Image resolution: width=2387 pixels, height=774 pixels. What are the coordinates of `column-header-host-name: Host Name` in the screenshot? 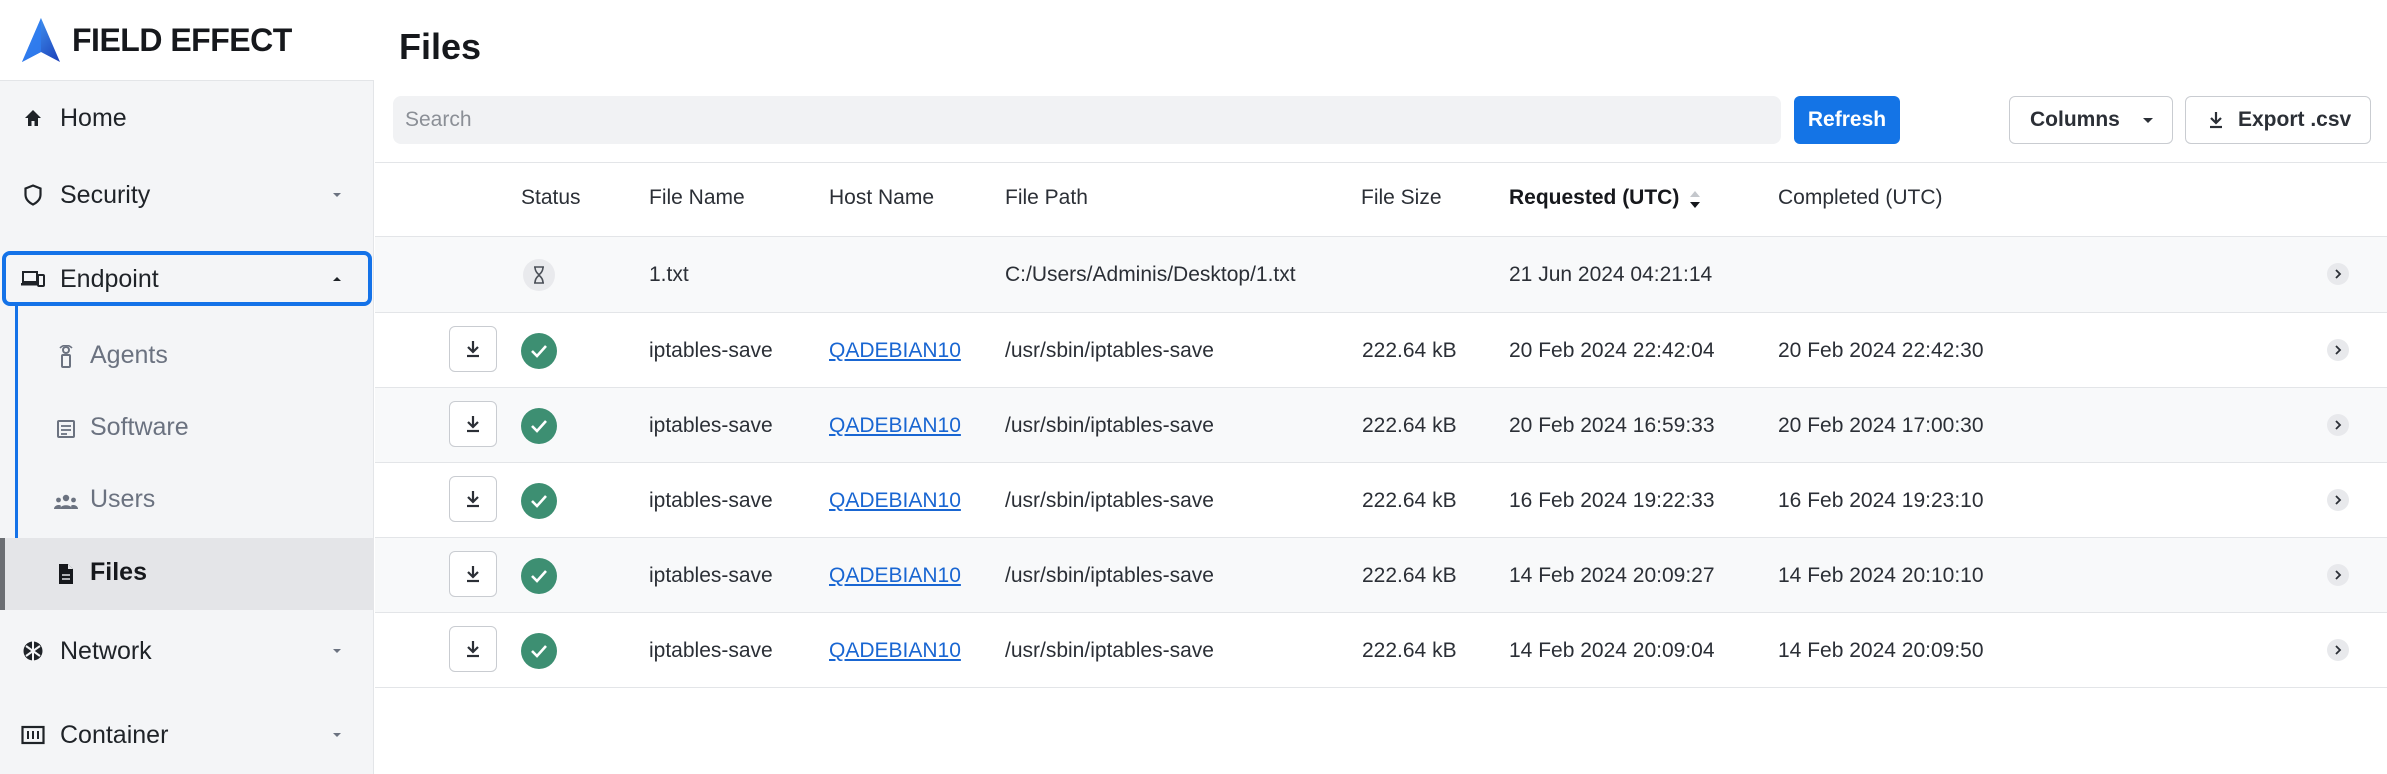 It's located at (881, 198).